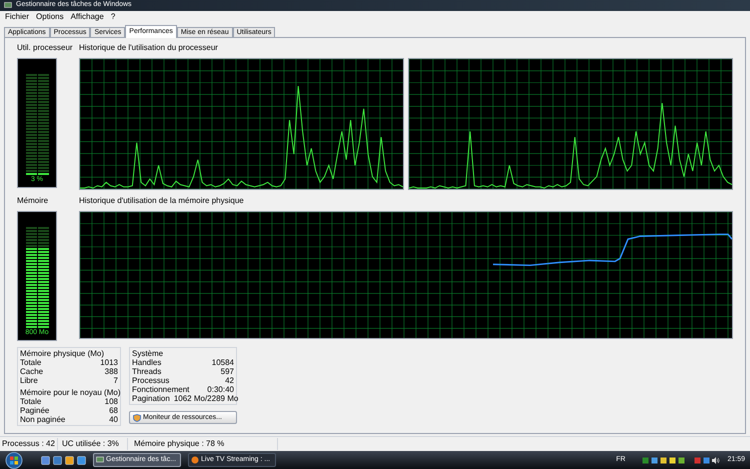 The width and height of the screenshot is (750, 469). I want to click on status-text: UC utilisée : 3%, so click(93, 444).